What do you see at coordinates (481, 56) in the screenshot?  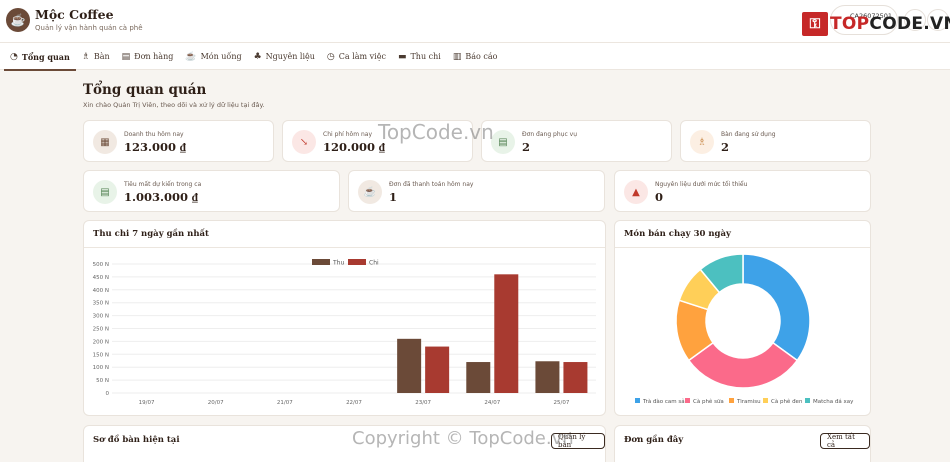 I see `tab-label: Báo cáo` at bounding box center [481, 56].